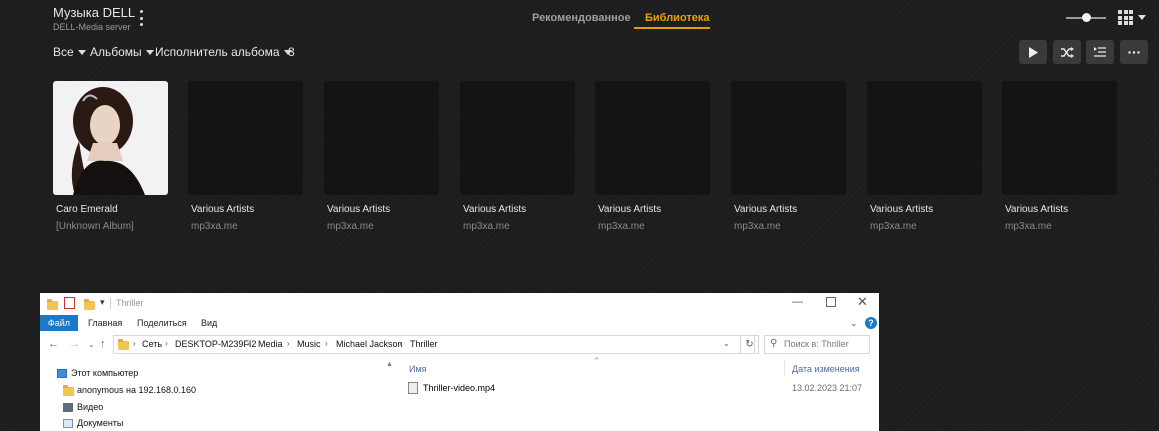  What do you see at coordinates (831, 302) in the screenshot?
I see `maximize-icon` at bounding box center [831, 302].